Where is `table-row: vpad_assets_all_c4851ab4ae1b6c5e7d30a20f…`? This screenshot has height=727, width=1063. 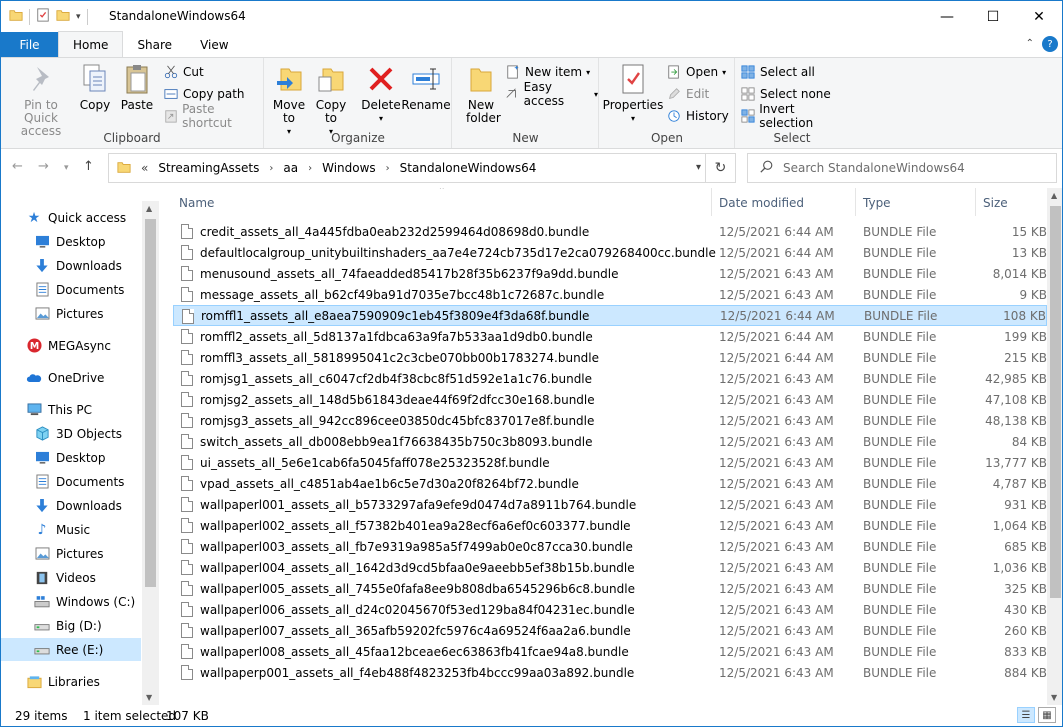
table-row: vpad_assets_all_c4851ab4ae1b6c5e7d30a20f… is located at coordinates (610, 483).